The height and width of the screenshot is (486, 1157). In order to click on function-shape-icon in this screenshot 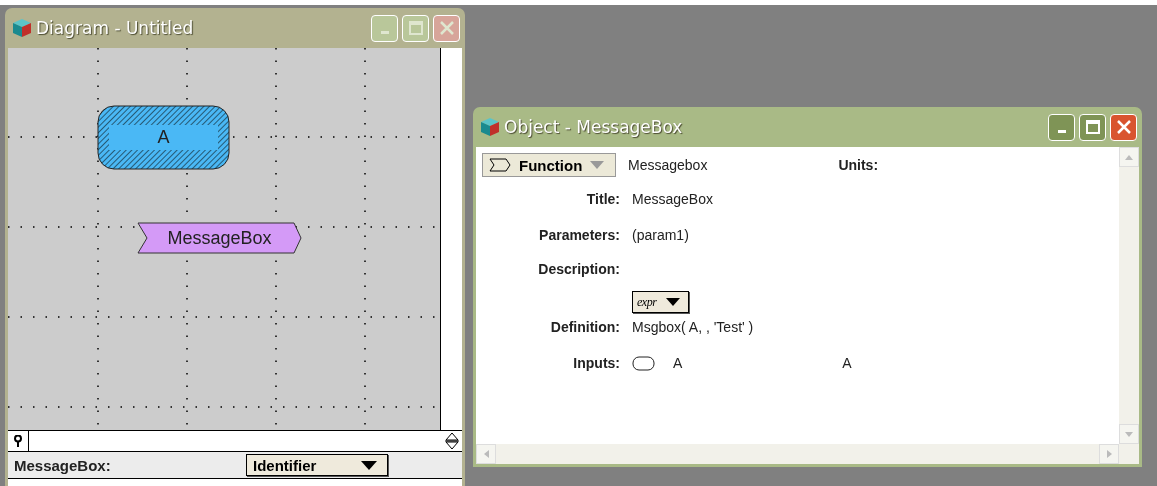, I will do `click(500, 165)`.